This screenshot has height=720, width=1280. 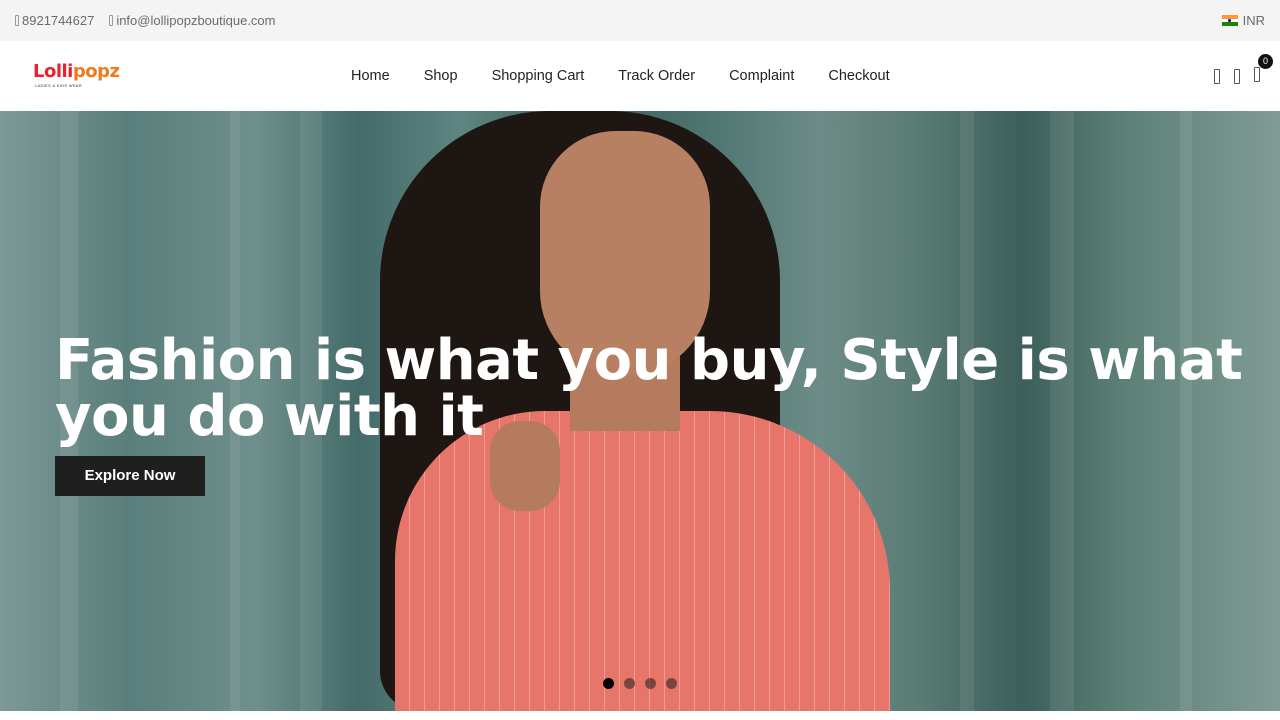 I want to click on search-icon, so click(x=1217, y=76).